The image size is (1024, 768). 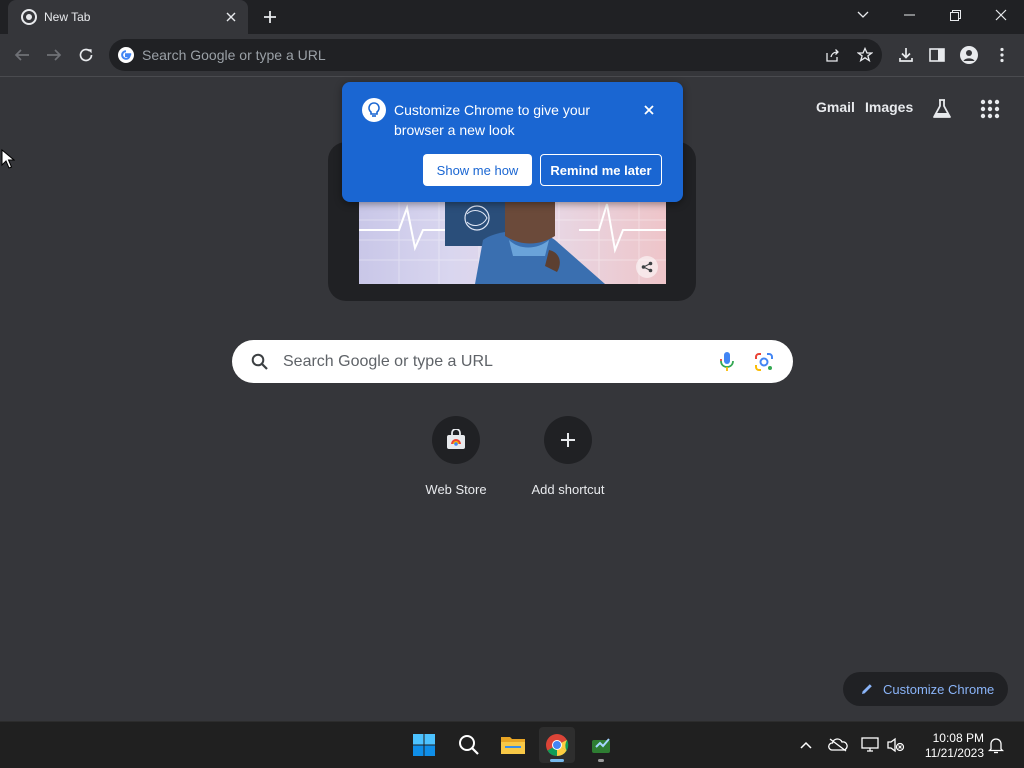 What do you see at coordinates (477, 170) in the screenshot?
I see `show-me-how-button: Show me how` at bounding box center [477, 170].